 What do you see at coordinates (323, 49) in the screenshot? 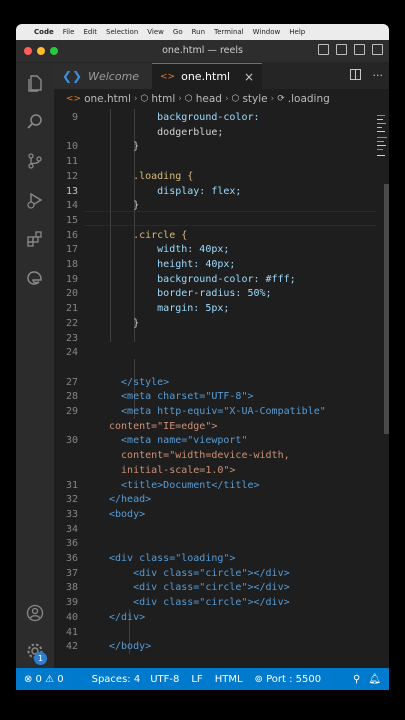
I see `toggle-sidebar-icon` at bounding box center [323, 49].